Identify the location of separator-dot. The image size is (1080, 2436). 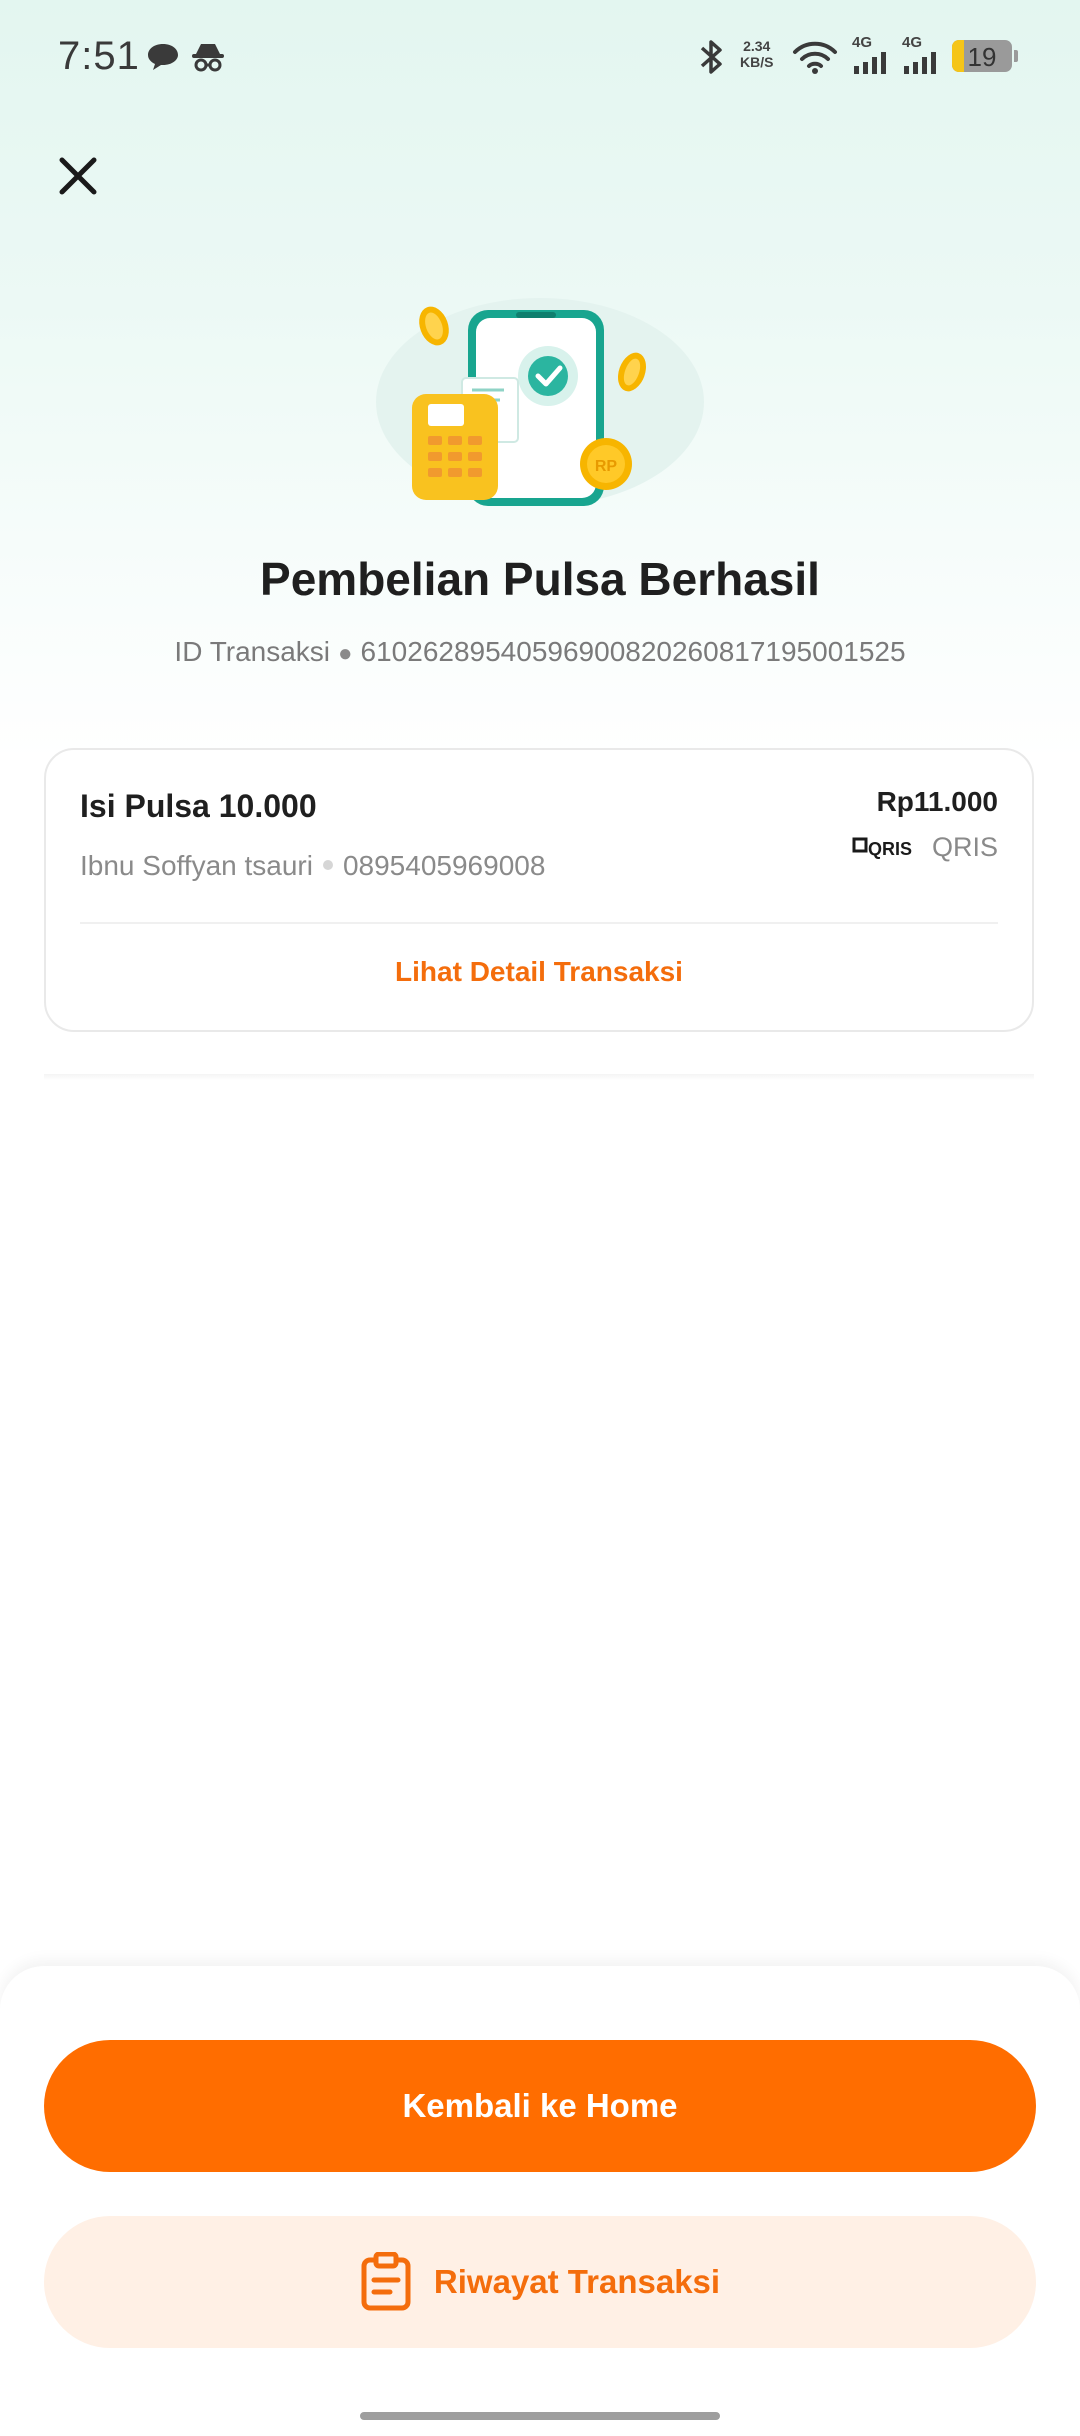
(327, 864).